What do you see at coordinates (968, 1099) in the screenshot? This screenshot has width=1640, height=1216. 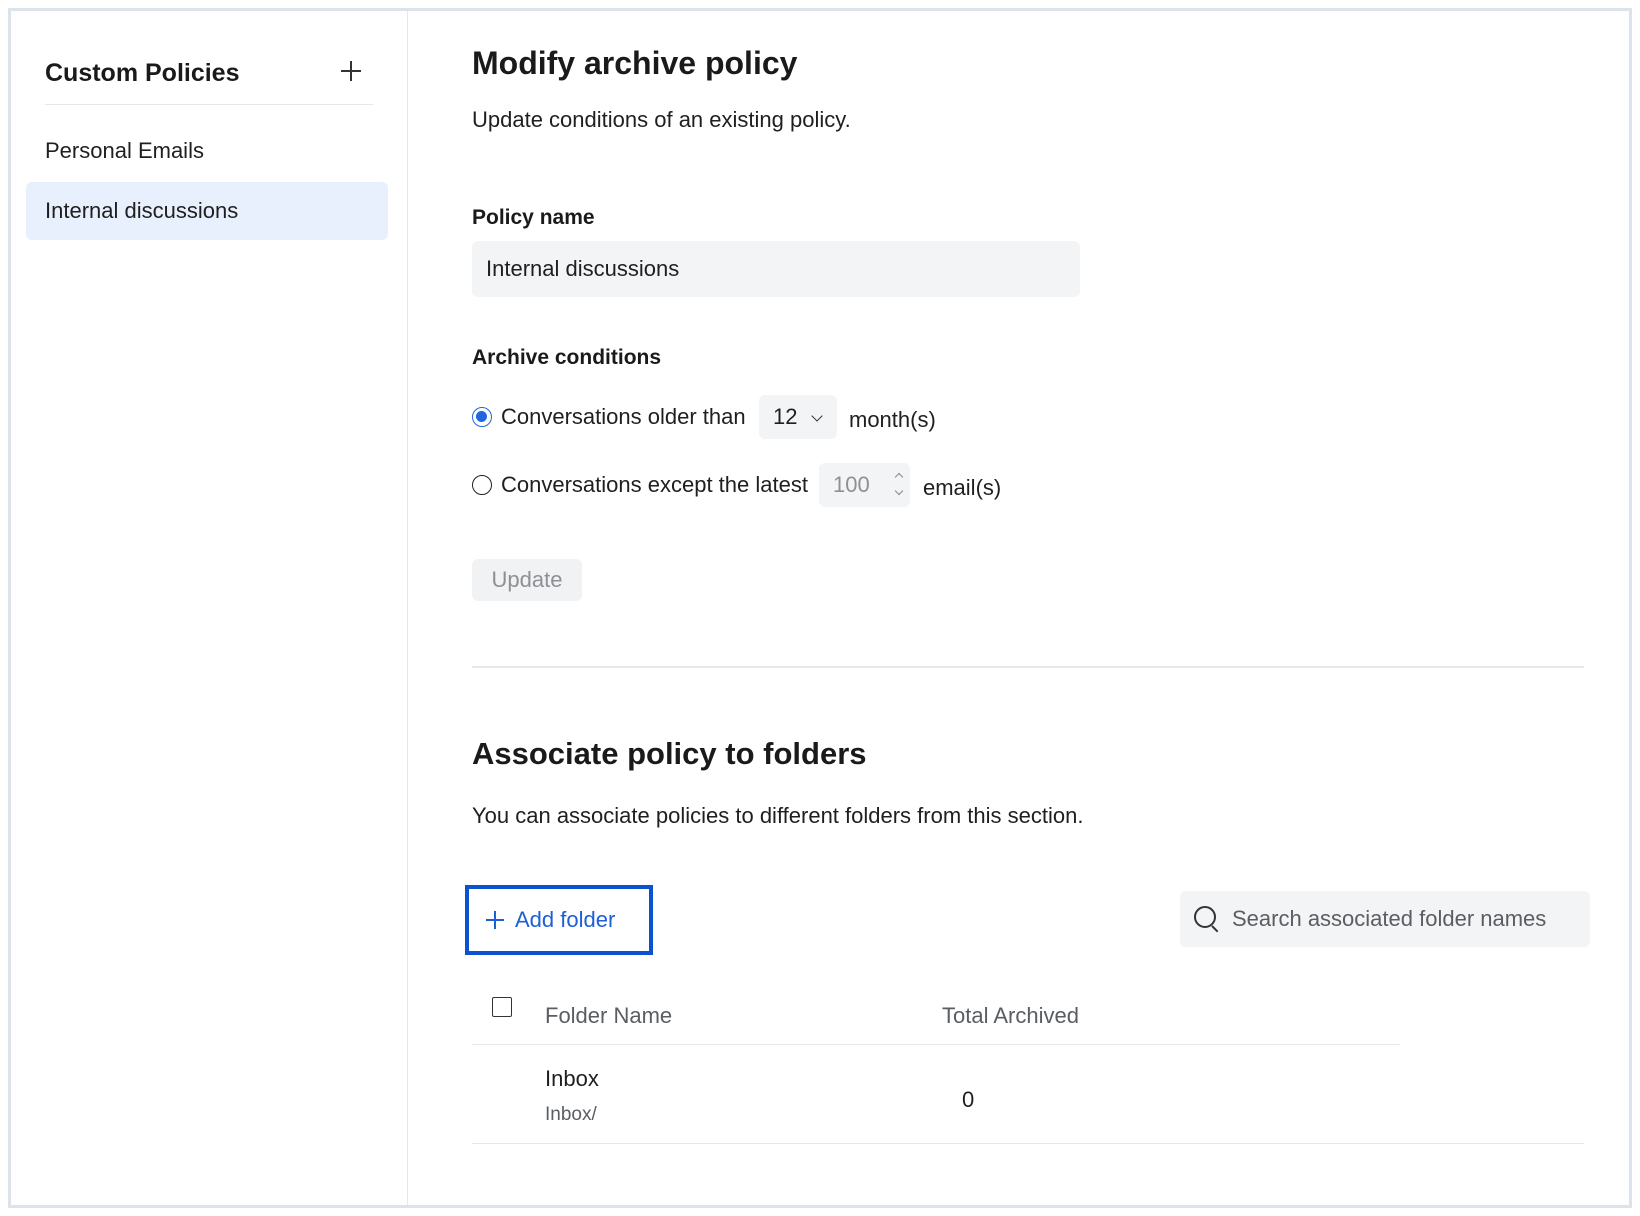 I see `total-archived-cell: 0` at bounding box center [968, 1099].